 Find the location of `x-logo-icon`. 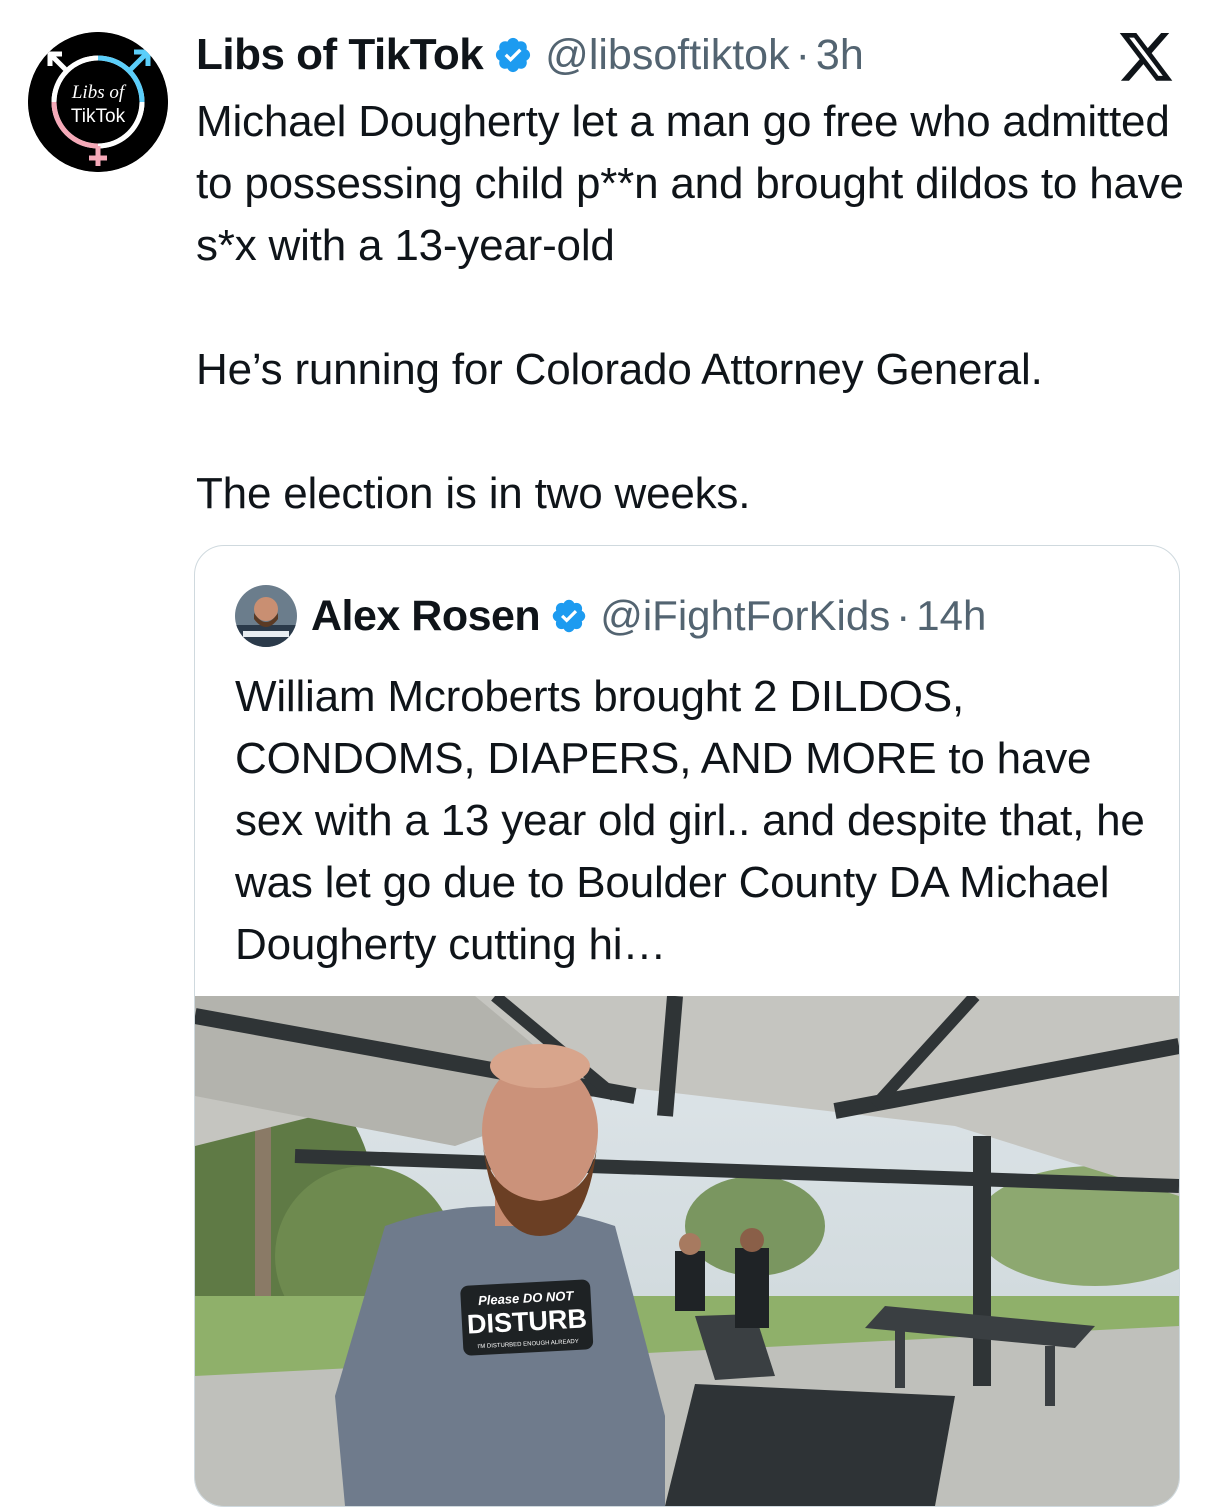

x-logo-icon is located at coordinates (1147, 58).